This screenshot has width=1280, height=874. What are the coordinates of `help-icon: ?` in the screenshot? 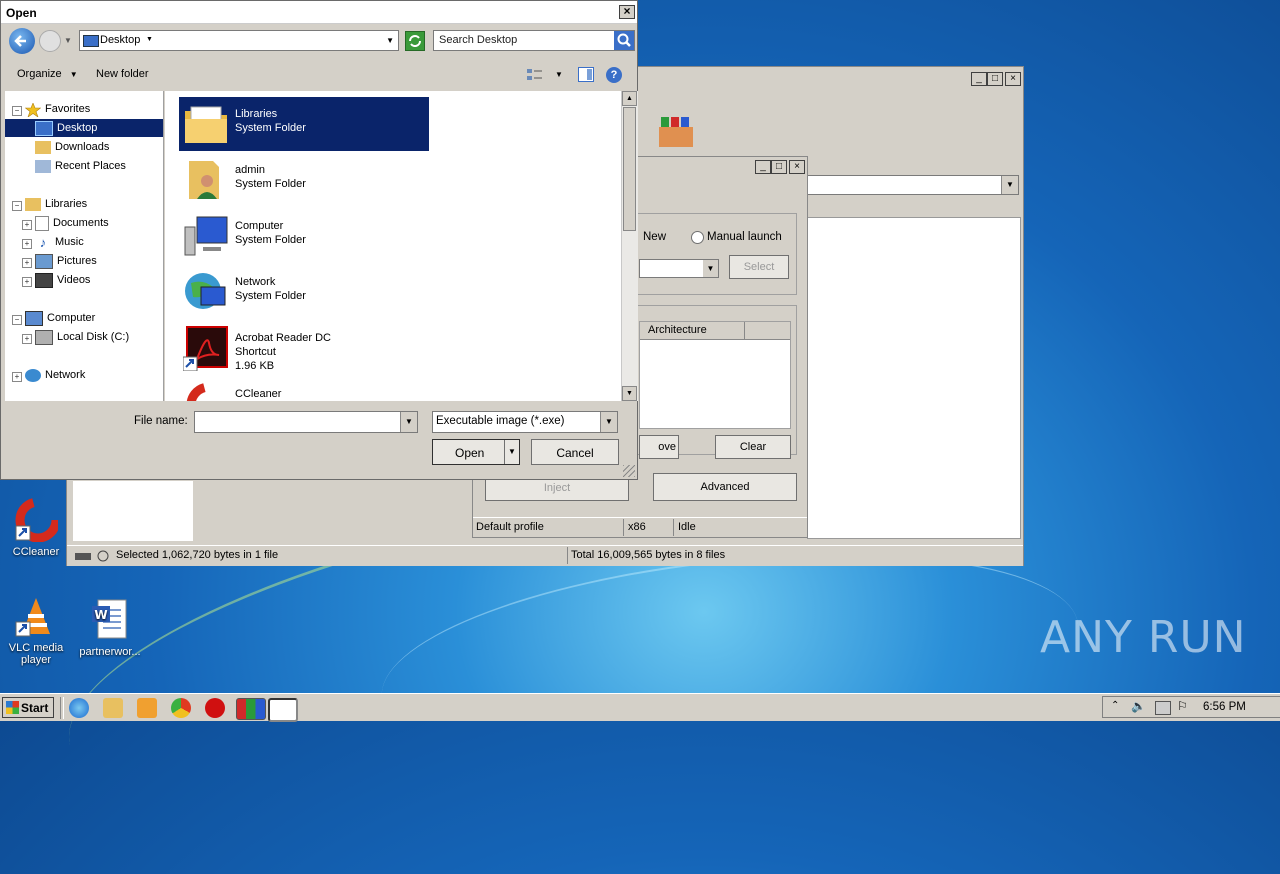 It's located at (614, 75).